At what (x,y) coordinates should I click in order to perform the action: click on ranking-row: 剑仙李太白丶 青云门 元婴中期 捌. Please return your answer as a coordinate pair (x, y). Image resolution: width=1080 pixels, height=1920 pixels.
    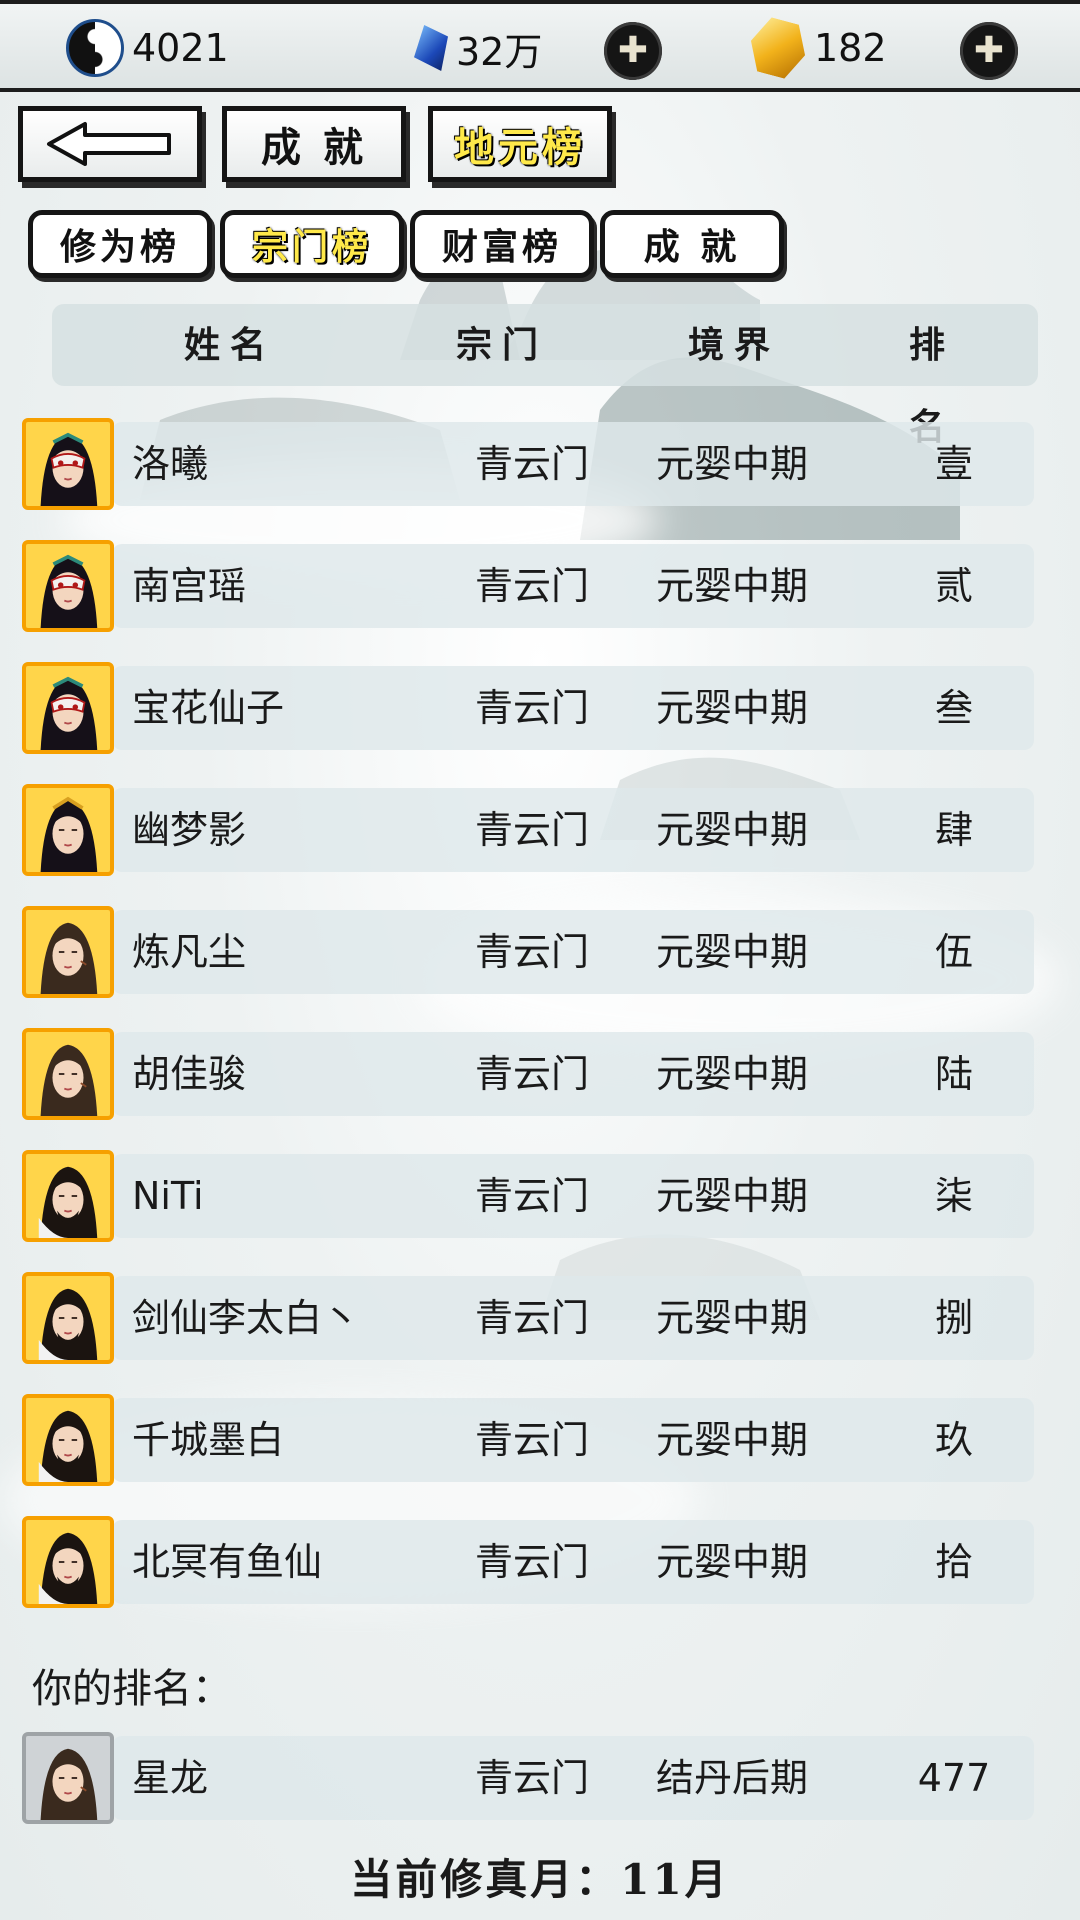
    Looking at the image, I should click on (529, 1320).